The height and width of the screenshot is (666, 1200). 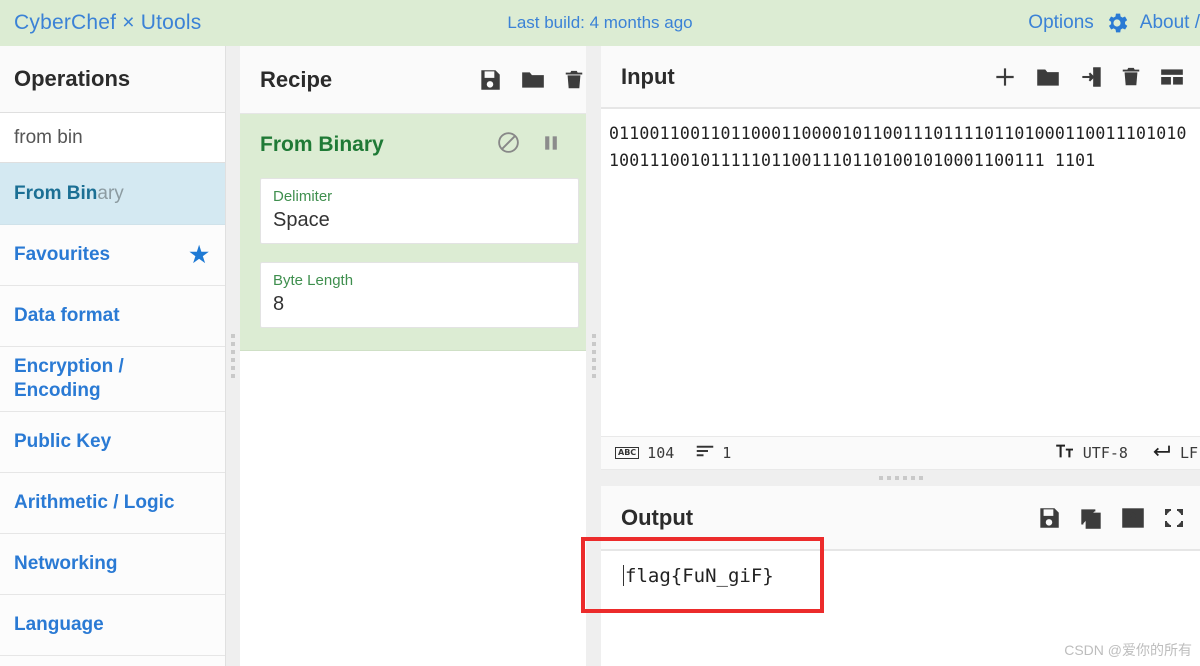 What do you see at coordinates (1117, 23) in the screenshot?
I see `gear-icon` at bounding box center [1117, 23].